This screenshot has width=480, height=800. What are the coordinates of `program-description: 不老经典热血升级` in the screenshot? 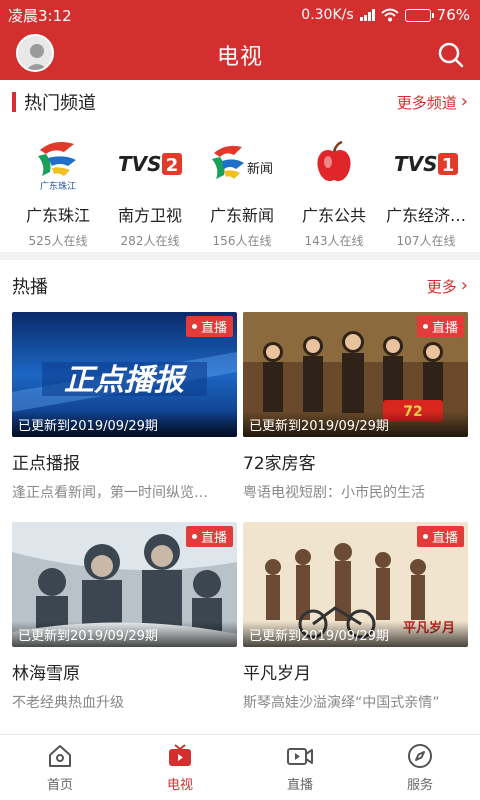 It's located at (68, 703).